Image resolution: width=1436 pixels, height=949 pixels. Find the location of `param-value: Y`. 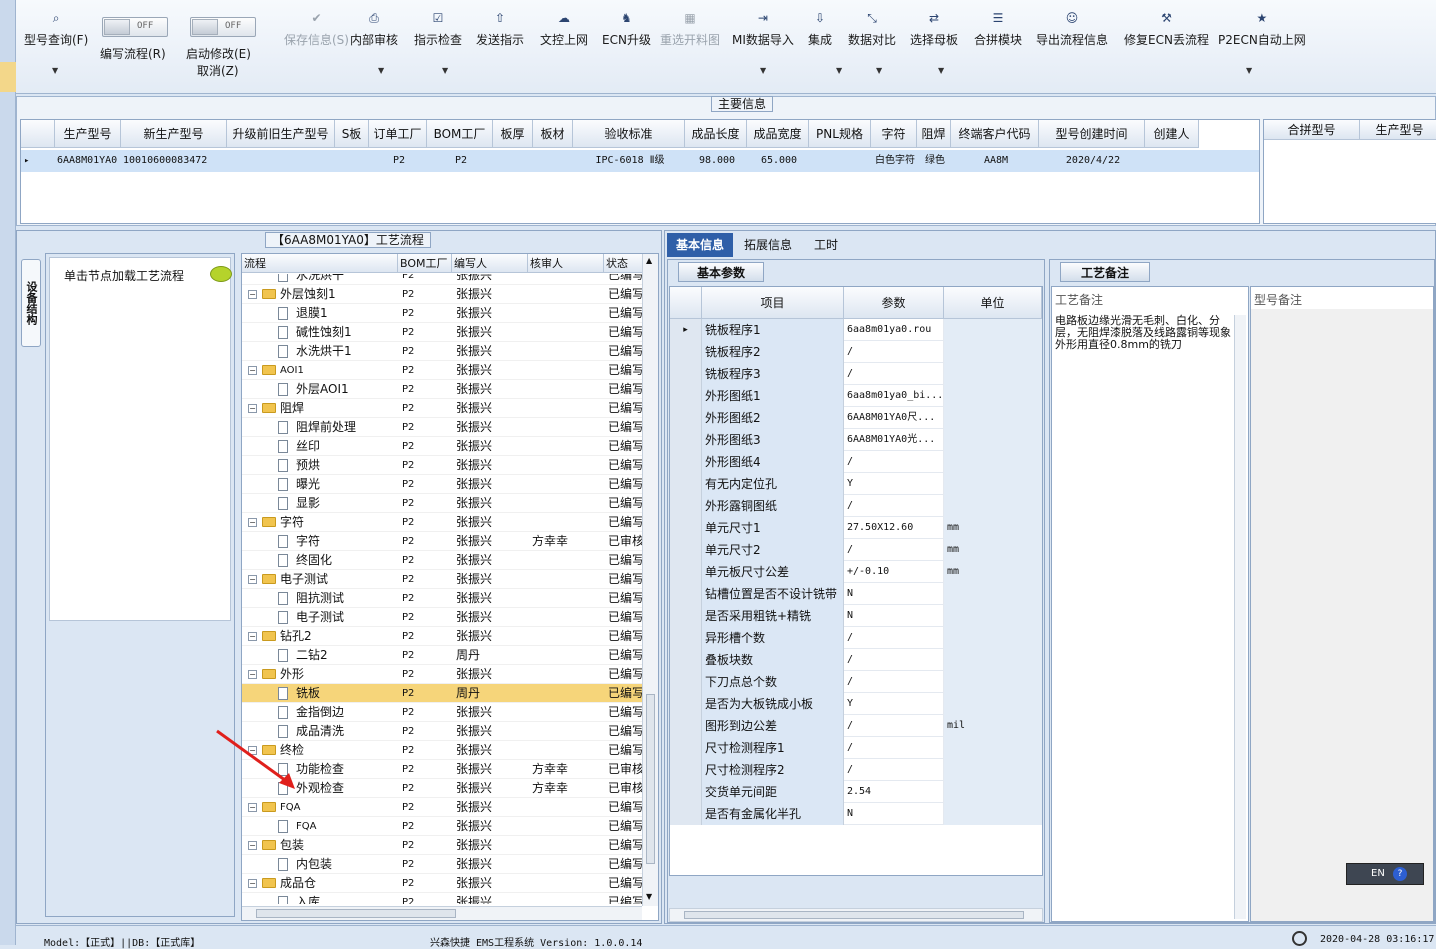

param-value: Y is located at coordinates (894, 484).